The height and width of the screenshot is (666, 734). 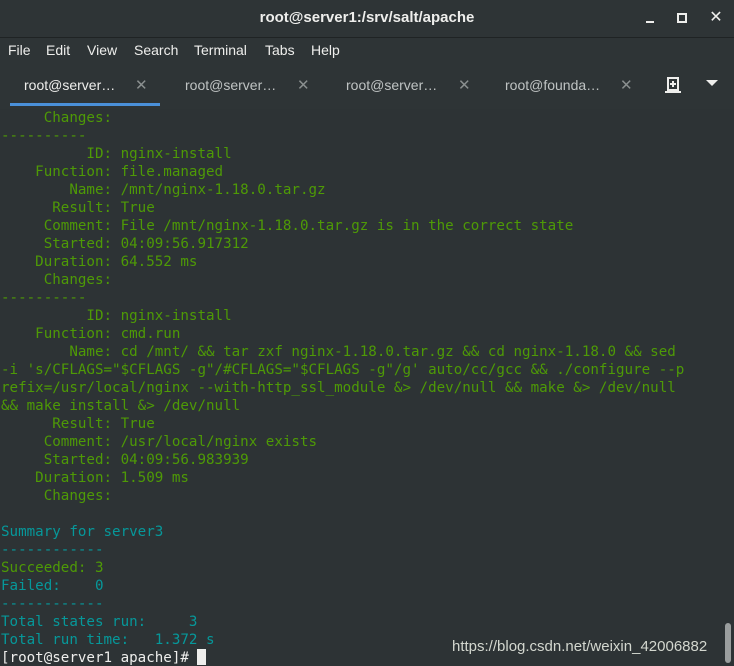 What do you see at coordinates (58, 50) in the screenshot?
I see `menu-edit: Edit` at bounding box center [58, 50].